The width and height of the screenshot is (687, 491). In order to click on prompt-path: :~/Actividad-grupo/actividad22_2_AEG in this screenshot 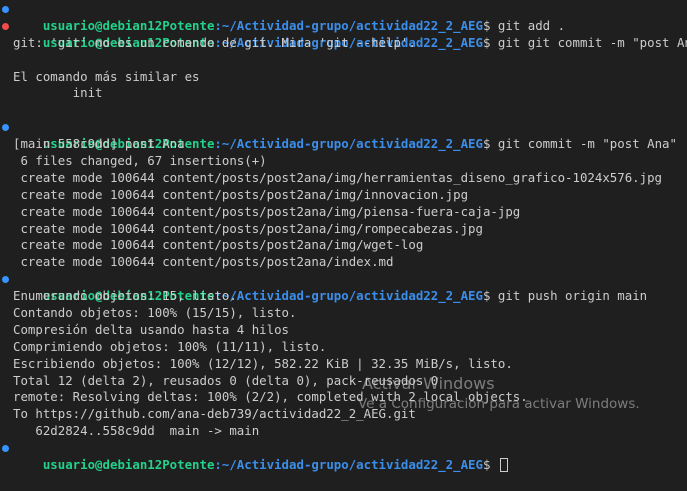, I will do `click(348, 465)`.